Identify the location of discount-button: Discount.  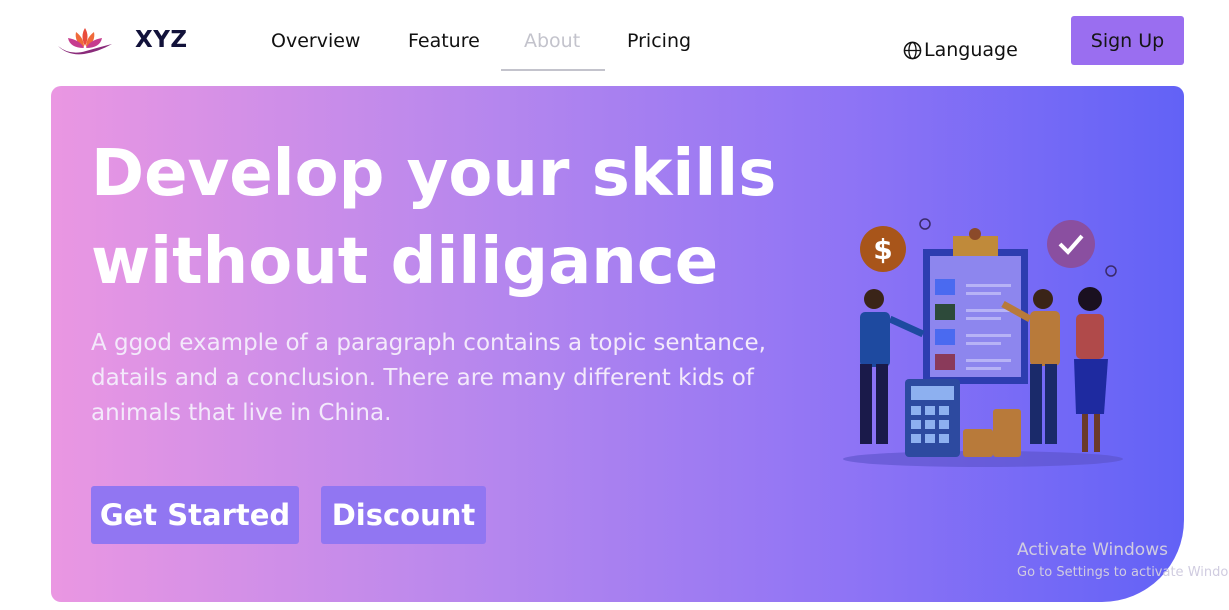
(403, 515).